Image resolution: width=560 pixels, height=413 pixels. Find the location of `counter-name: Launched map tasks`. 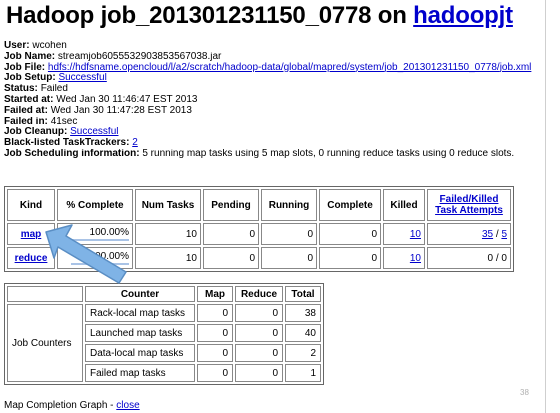

counter-name: Launched map tasks is located at coordinates (140, 333).